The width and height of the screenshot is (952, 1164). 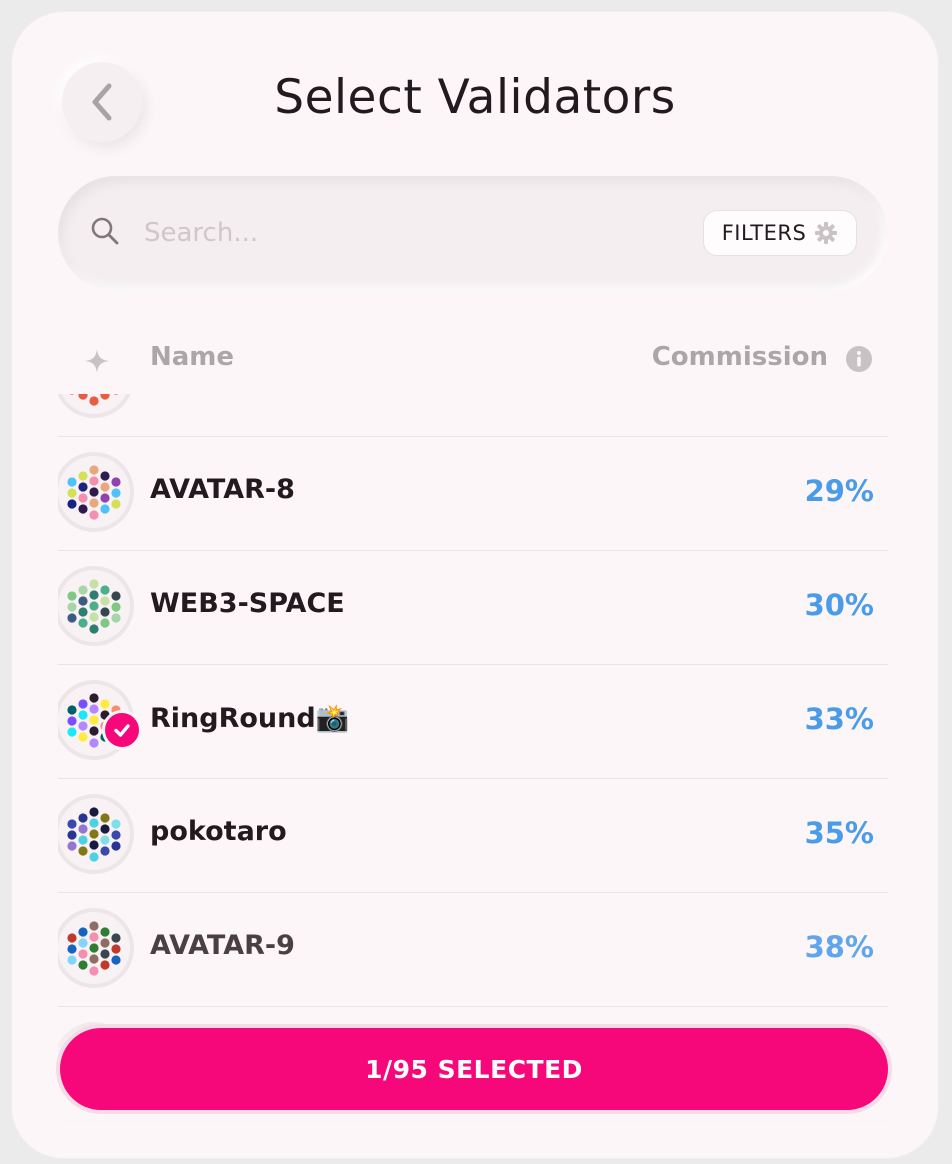 What do you see at coordinates (764, 233) in the screenshot?
I see `filters-label: FILTERS` at bounding box center [764, 233].